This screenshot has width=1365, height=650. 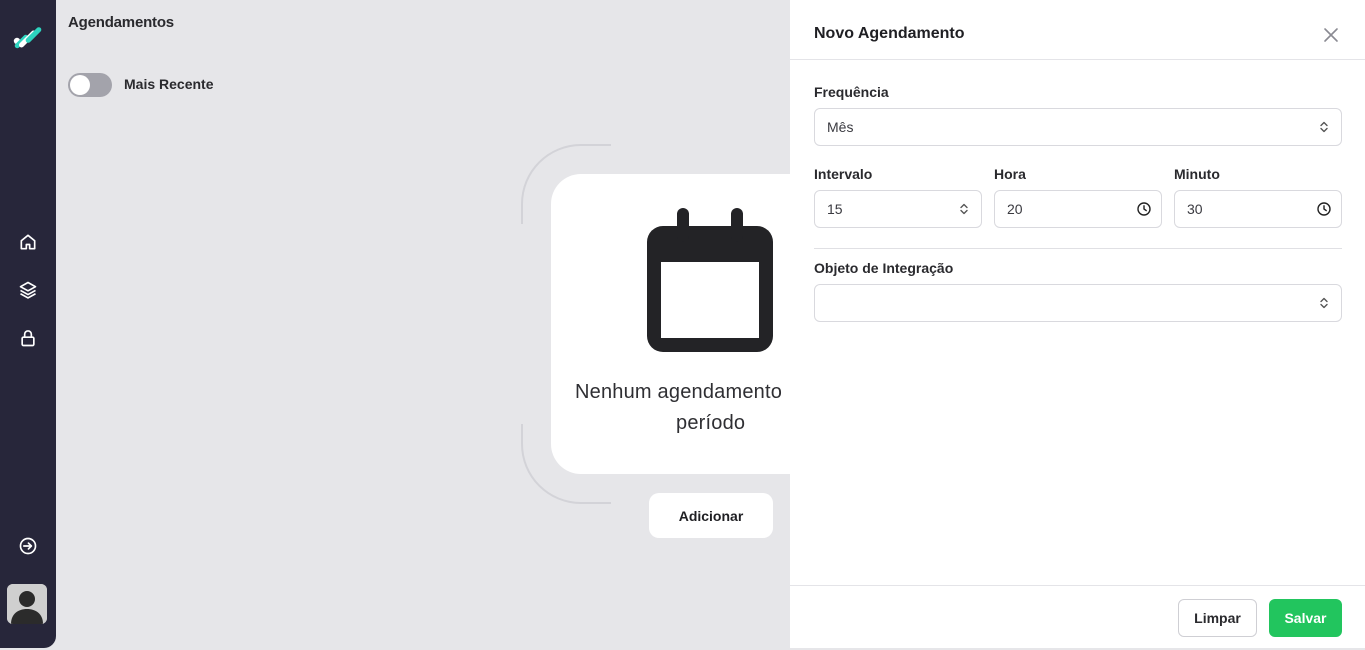 What do you see at coordinates (1078, 209) in the screenshot?
I see `hour-field: 20` at bounding box center [1078, 209].